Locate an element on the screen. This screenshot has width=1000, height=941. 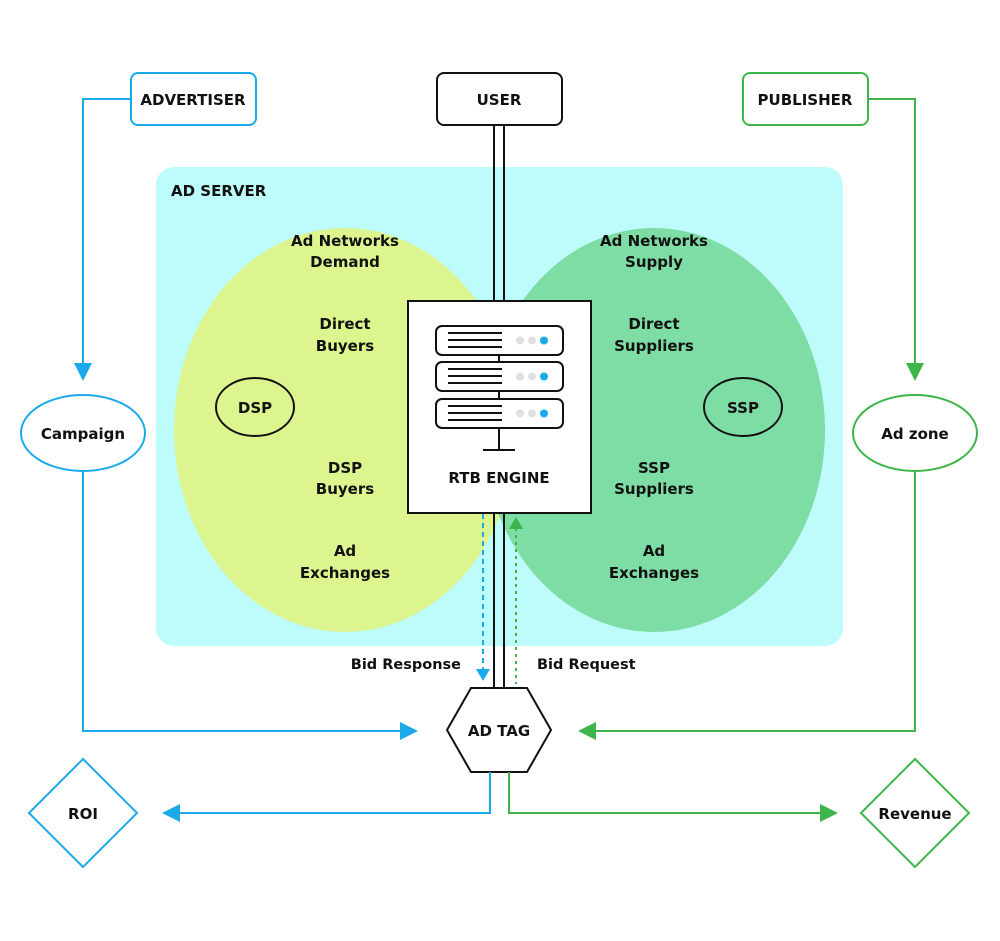
publisher-to-adzone-arrow is located at coordinates (896, 239).